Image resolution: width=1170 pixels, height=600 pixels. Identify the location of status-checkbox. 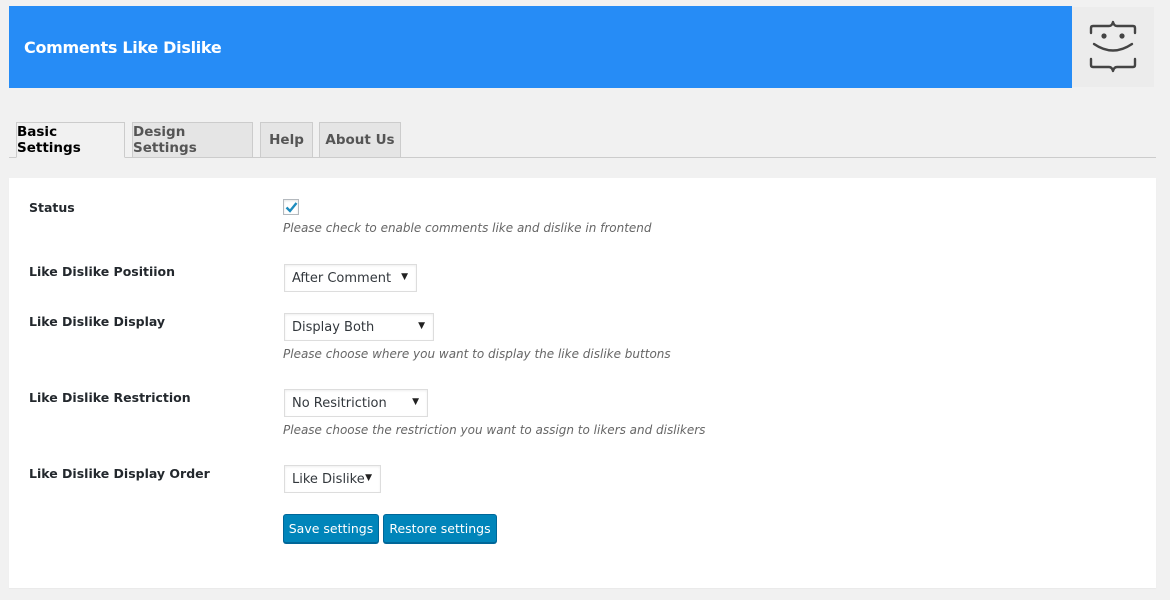
(291, 207).